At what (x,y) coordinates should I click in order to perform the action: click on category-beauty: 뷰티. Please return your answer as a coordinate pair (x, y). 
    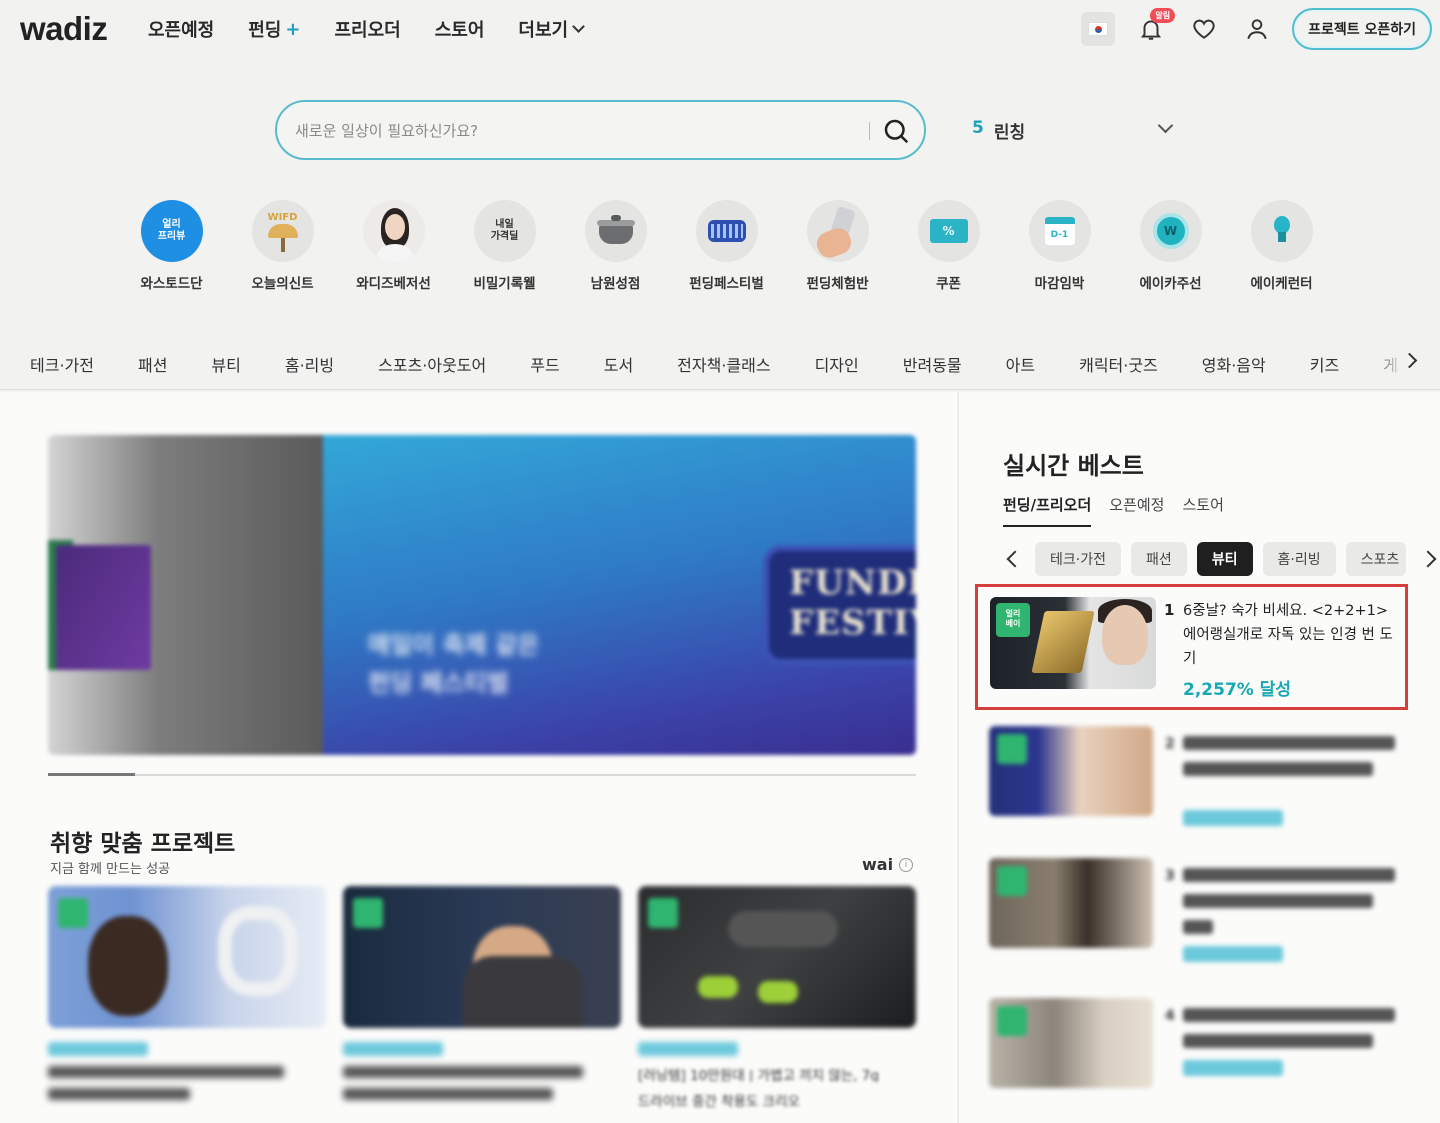
    Looking at the image, I should click on (225, 364).